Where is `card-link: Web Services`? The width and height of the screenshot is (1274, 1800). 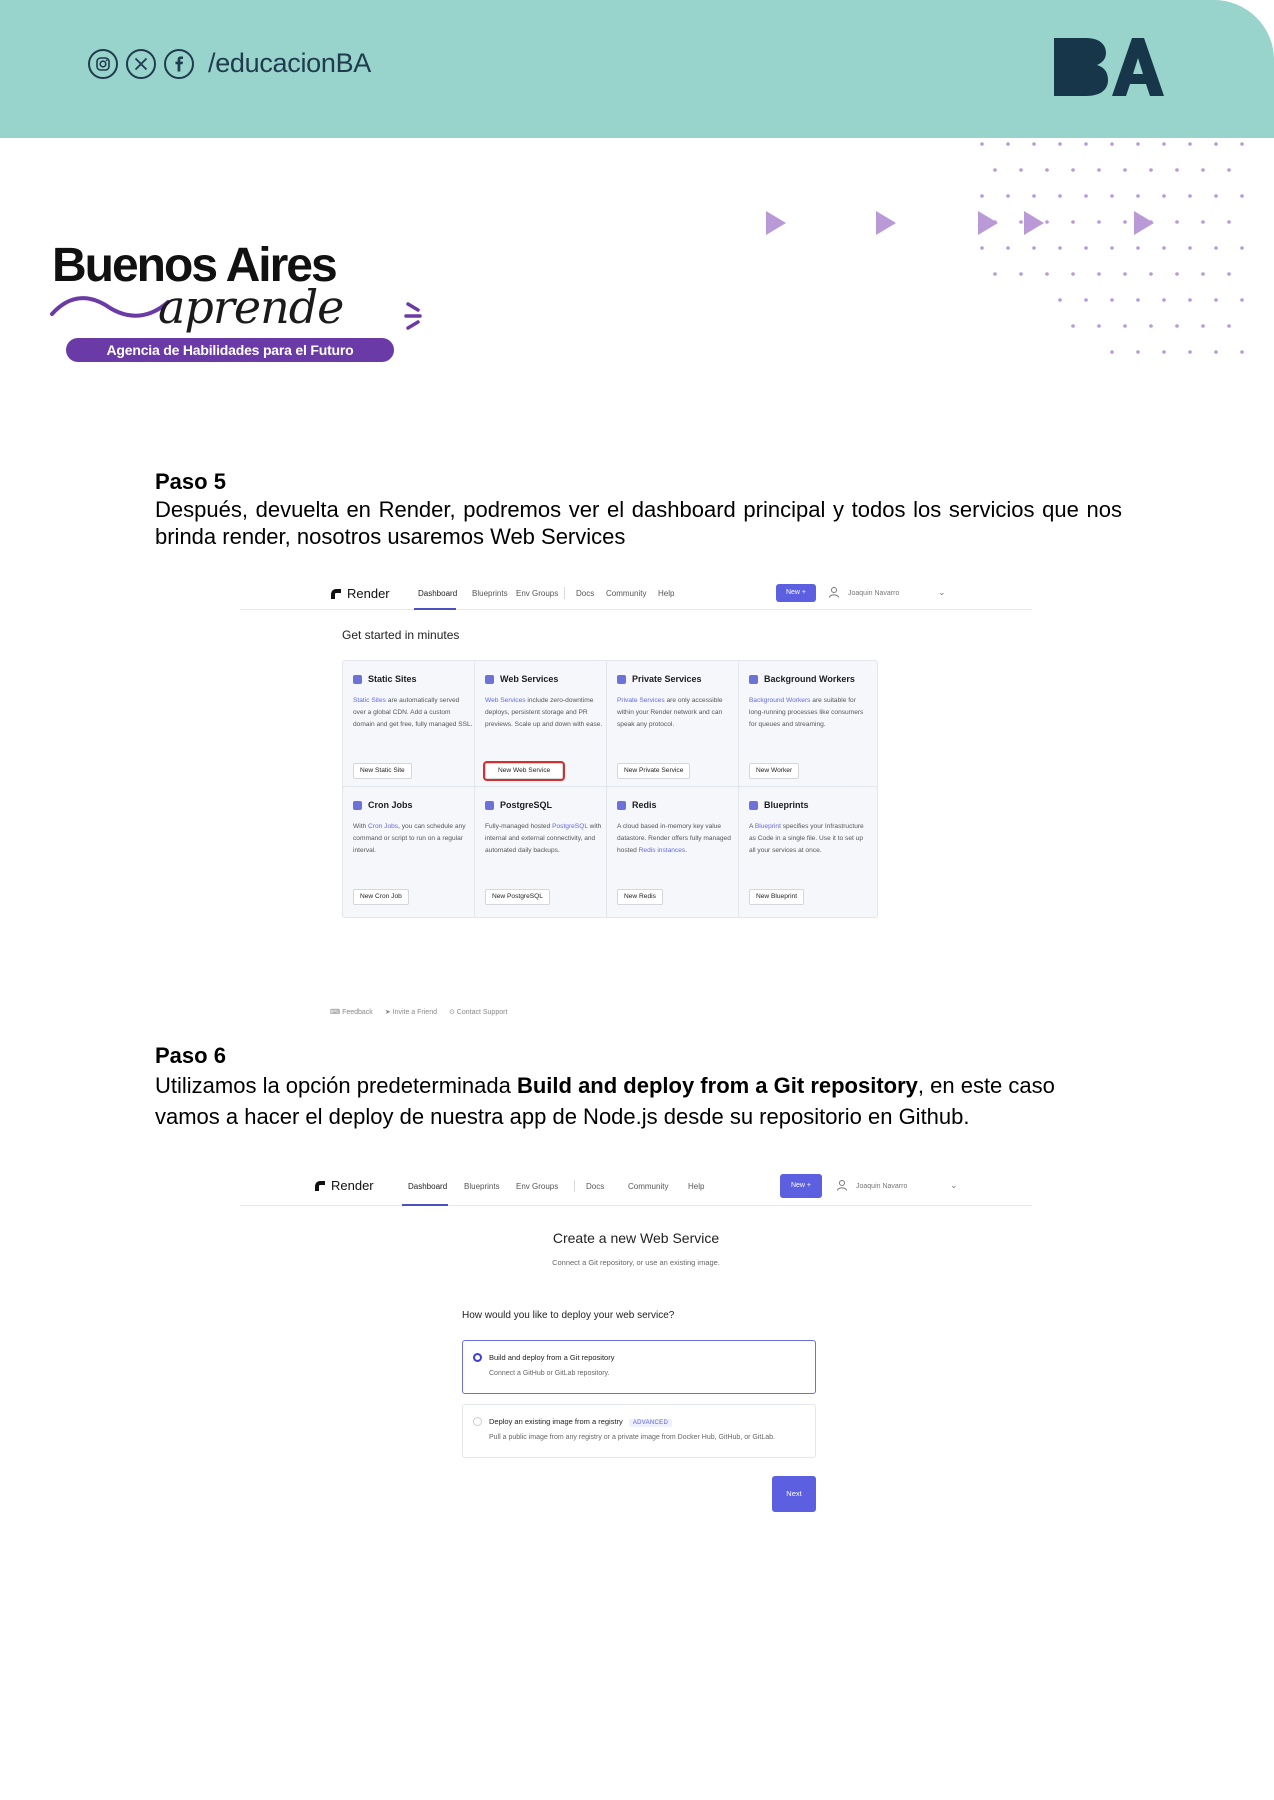 card-link: Web Services is located at coordinates (505, 700).